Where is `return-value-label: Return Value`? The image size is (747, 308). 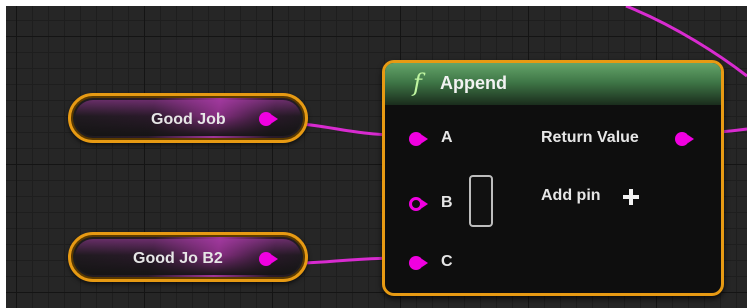 return-value-label: Return Value is located at coordinates (590, 137).